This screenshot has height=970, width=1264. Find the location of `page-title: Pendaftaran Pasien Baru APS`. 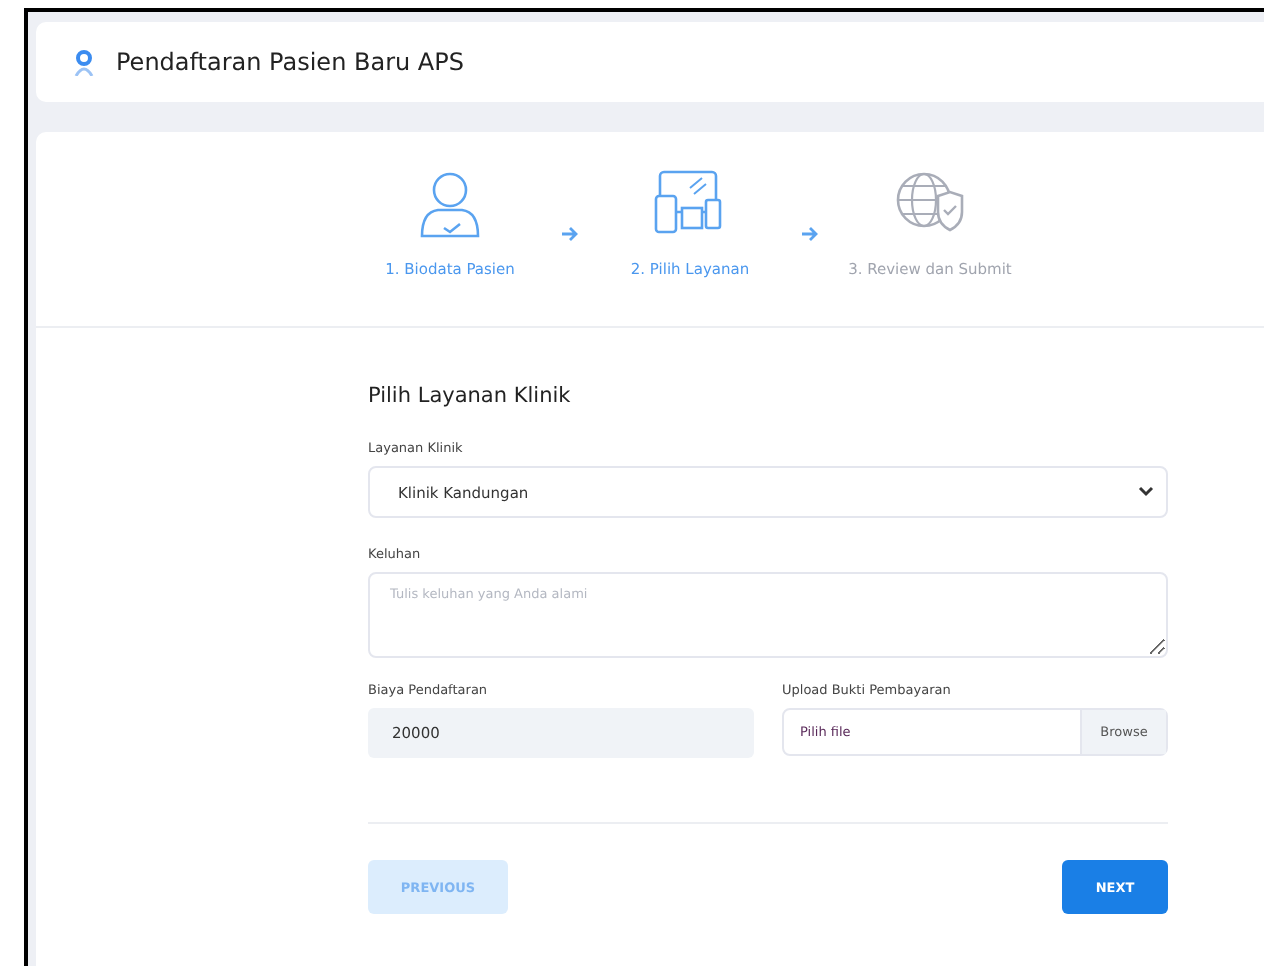

page-title: Pendaftaran Pasien Baru APS is located at coordinates (290, 62).